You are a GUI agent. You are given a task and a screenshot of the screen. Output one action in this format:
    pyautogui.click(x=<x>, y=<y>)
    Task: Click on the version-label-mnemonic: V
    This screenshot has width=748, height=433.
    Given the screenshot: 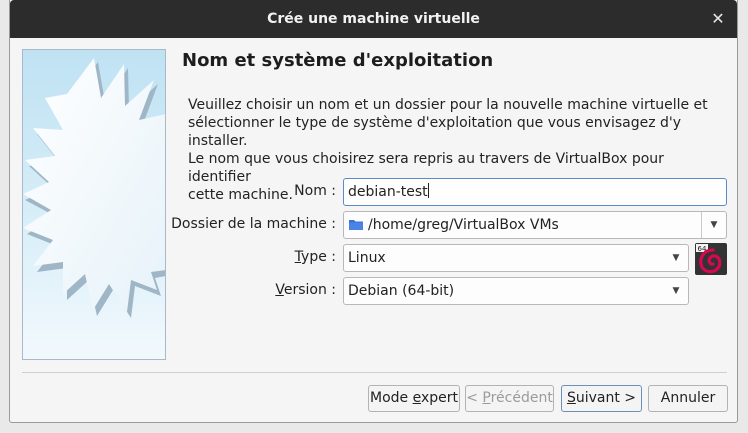 What is the action you would take?
    pyautogui.click(x=279, y=290)
    